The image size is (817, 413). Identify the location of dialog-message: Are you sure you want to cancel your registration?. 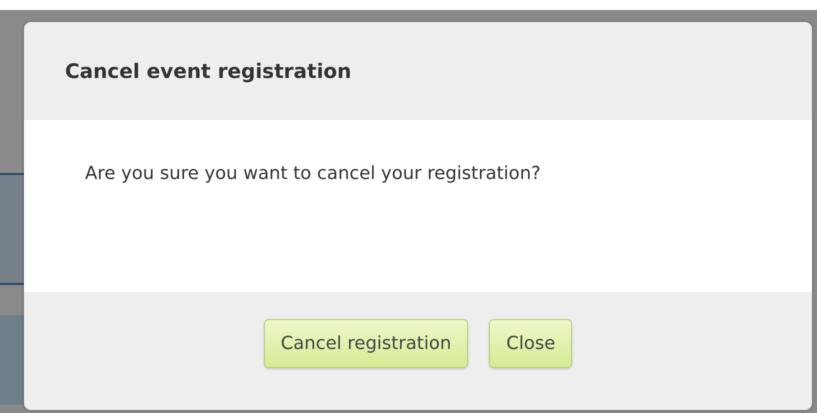
(313, 173).